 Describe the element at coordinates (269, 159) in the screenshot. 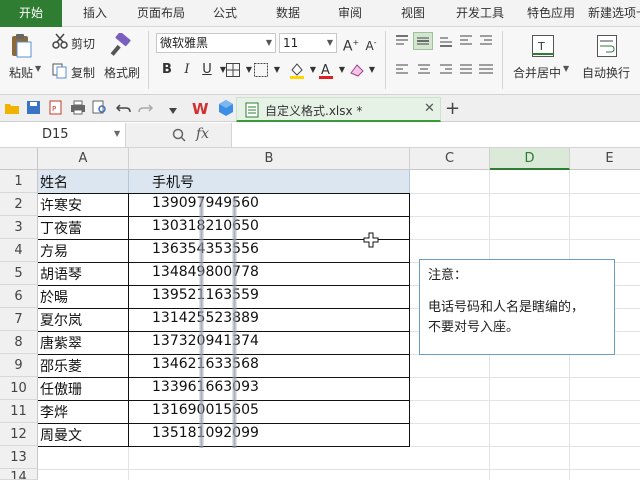

I see `column-header-b: B` at that location.